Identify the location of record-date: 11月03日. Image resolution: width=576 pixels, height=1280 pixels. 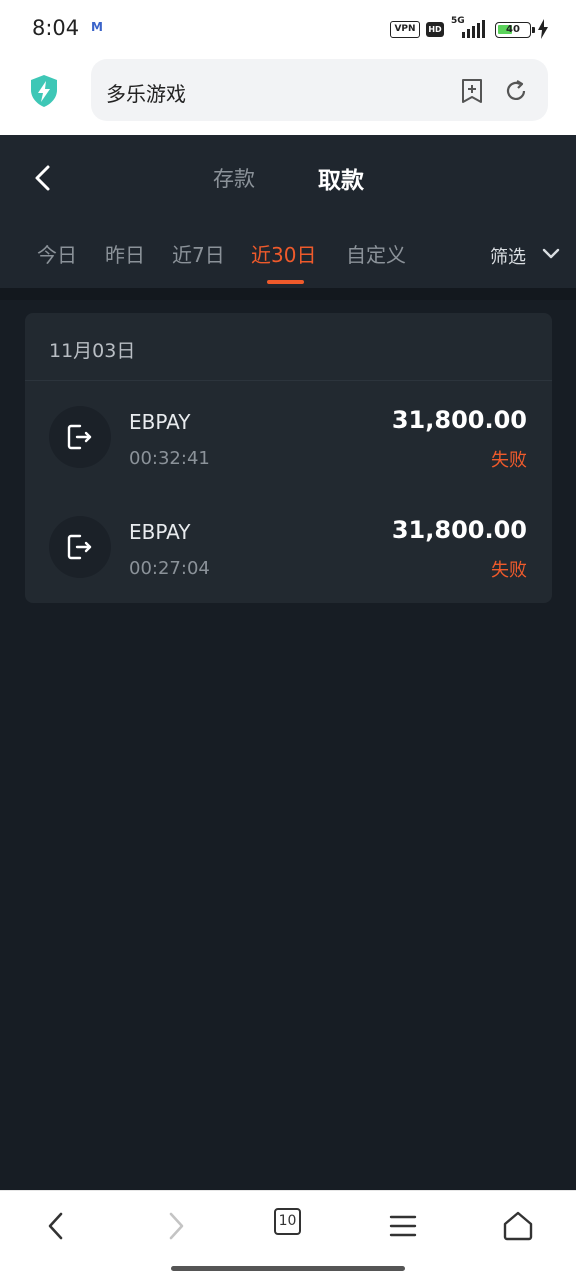
(92, 351).